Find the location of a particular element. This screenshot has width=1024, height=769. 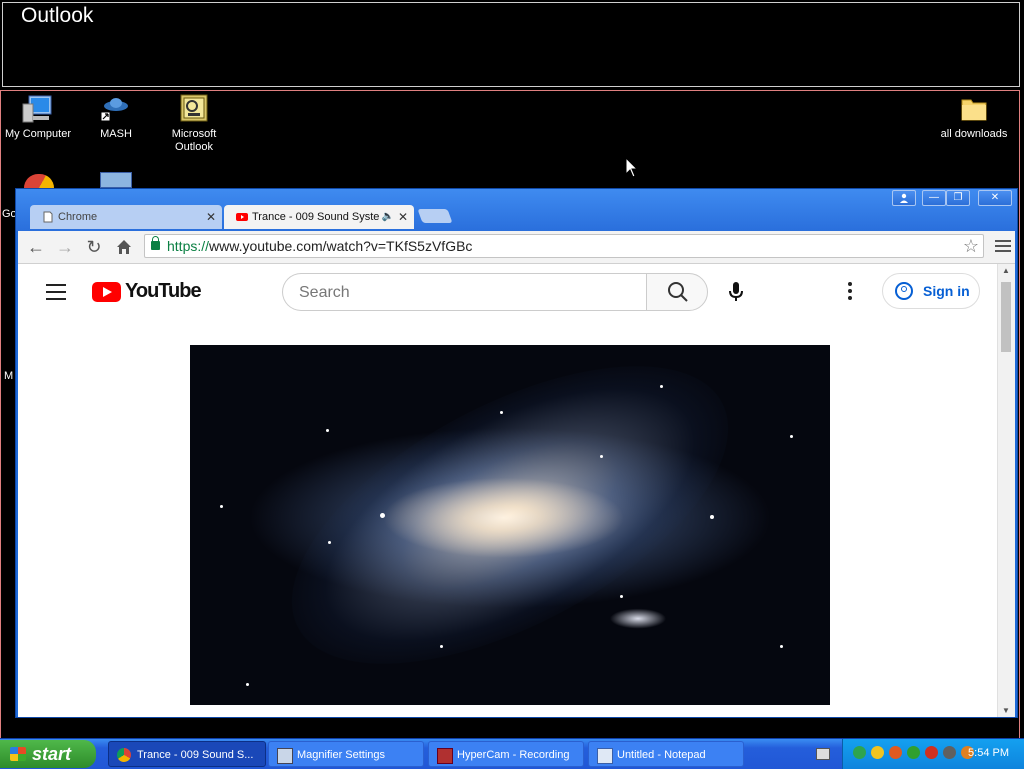

minimize-icon: — is located at coordinates (934, 197).